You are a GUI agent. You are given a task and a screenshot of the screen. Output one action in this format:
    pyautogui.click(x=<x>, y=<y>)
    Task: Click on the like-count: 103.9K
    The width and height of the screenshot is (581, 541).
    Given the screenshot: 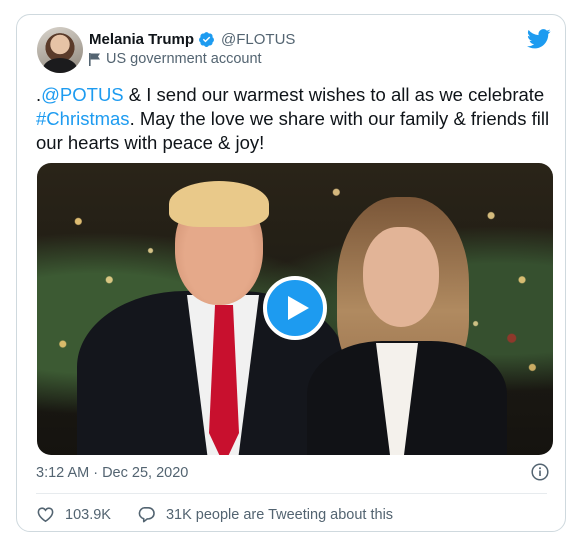 What is the action you would take?
    pyautogui.click(x=88, y=514)
    